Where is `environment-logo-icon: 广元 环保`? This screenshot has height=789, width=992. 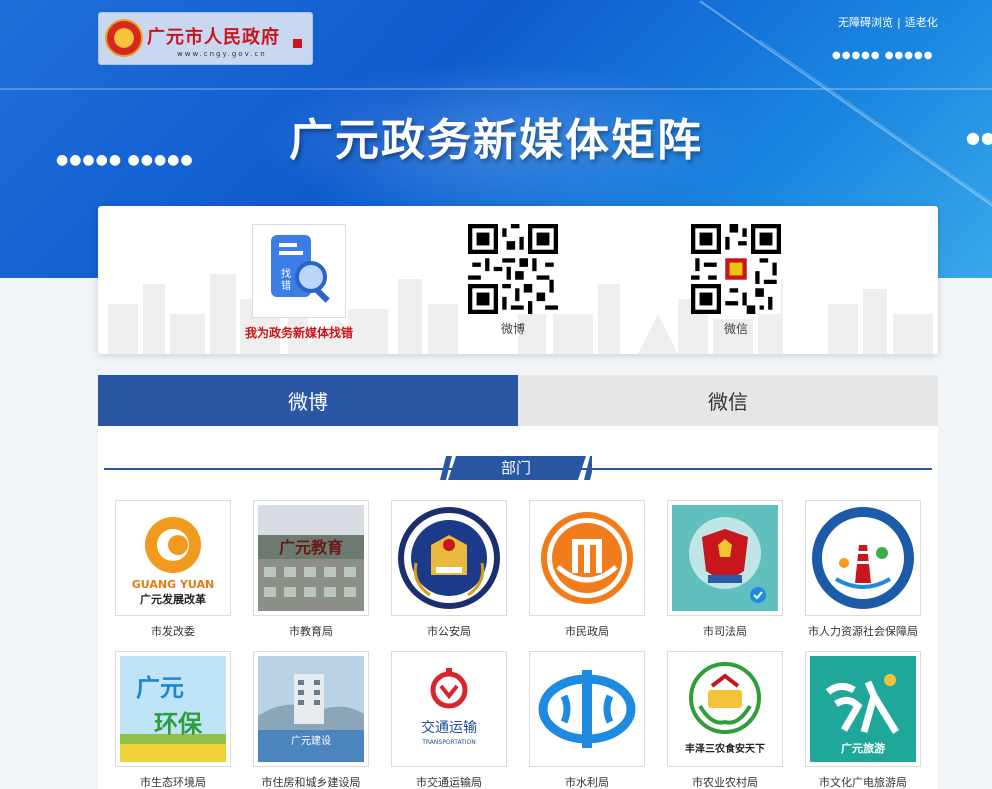
environment-logo-icon: 广元 环保 is located at coordinates (173, 709).